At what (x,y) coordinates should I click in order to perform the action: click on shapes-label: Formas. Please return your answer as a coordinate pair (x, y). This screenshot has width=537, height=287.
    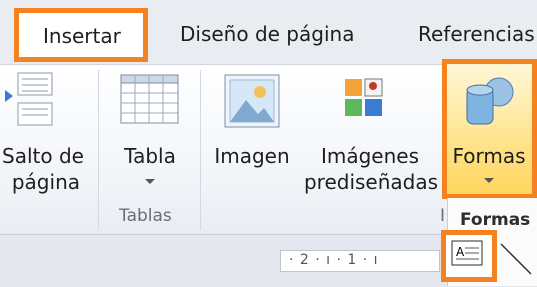
    Looking at the image, I should click on (489, 156).